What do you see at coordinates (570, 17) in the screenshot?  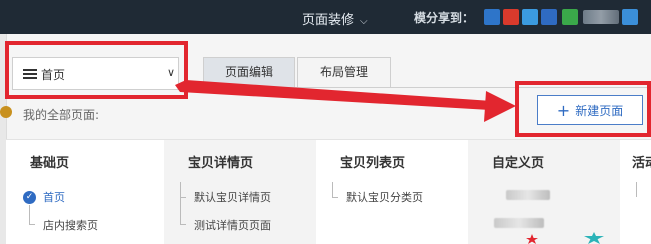 I see `wechat-share-icon` at bounding box center [570, 17].